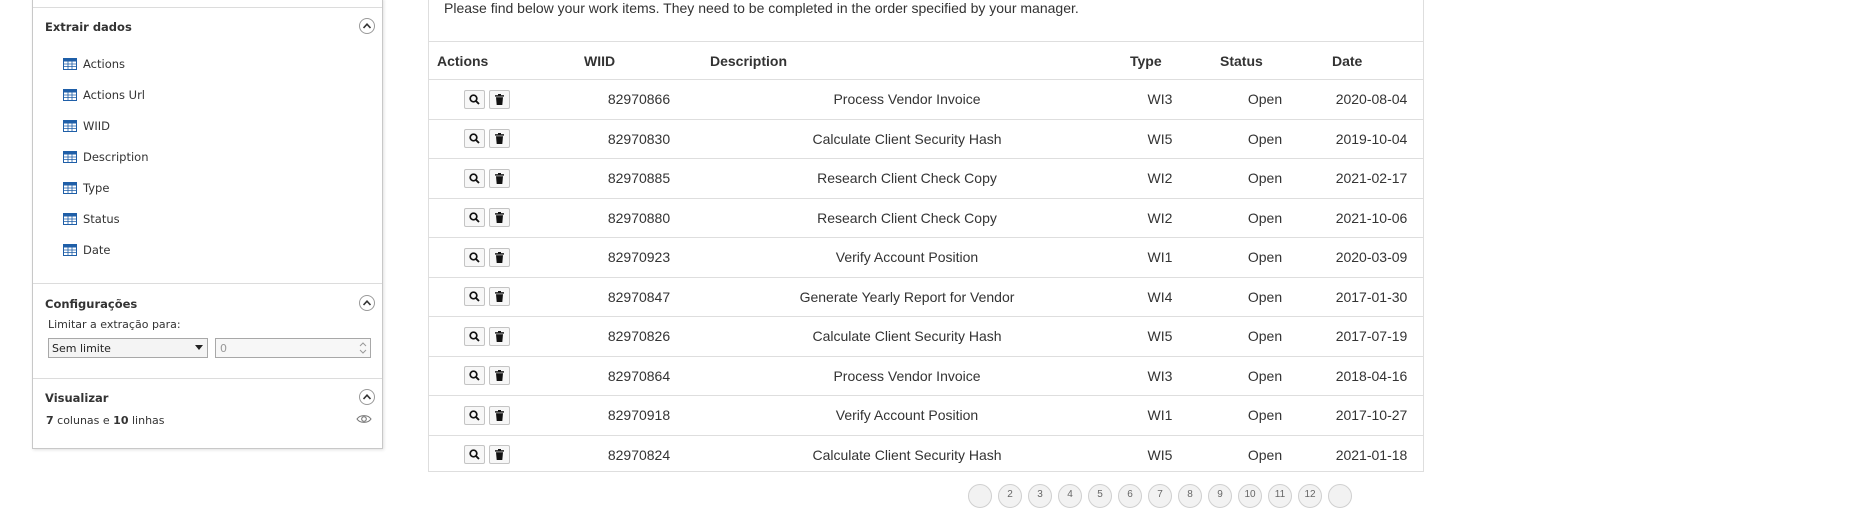 The width and height of the screenshot is (1859, 508). I want to click on page-button: 2, so click(1010, 496).